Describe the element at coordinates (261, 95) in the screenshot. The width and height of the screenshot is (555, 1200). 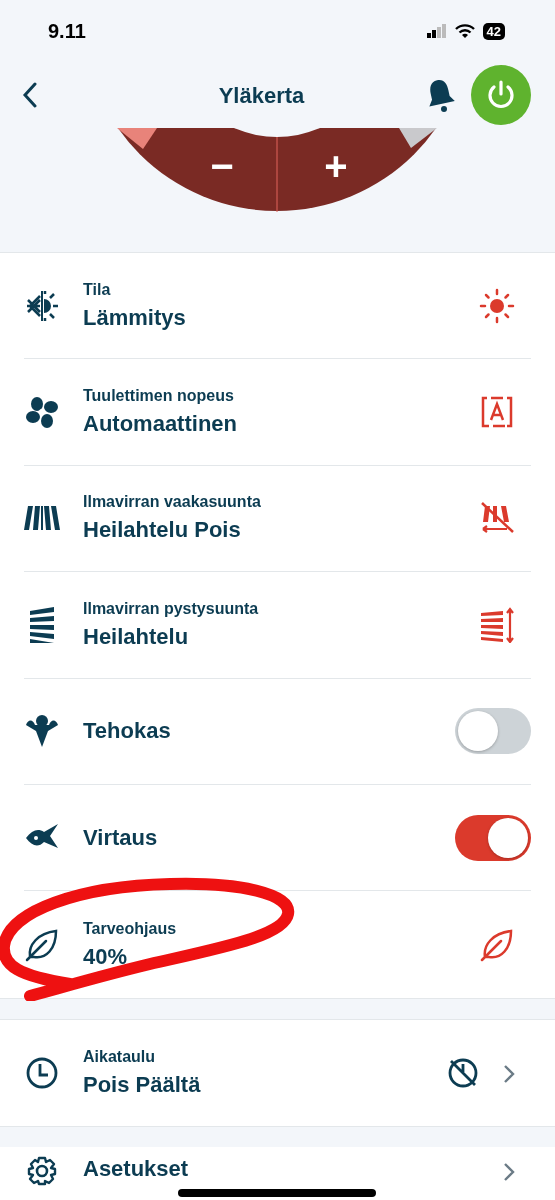
I see `page-title: Yläkerta` at that location.